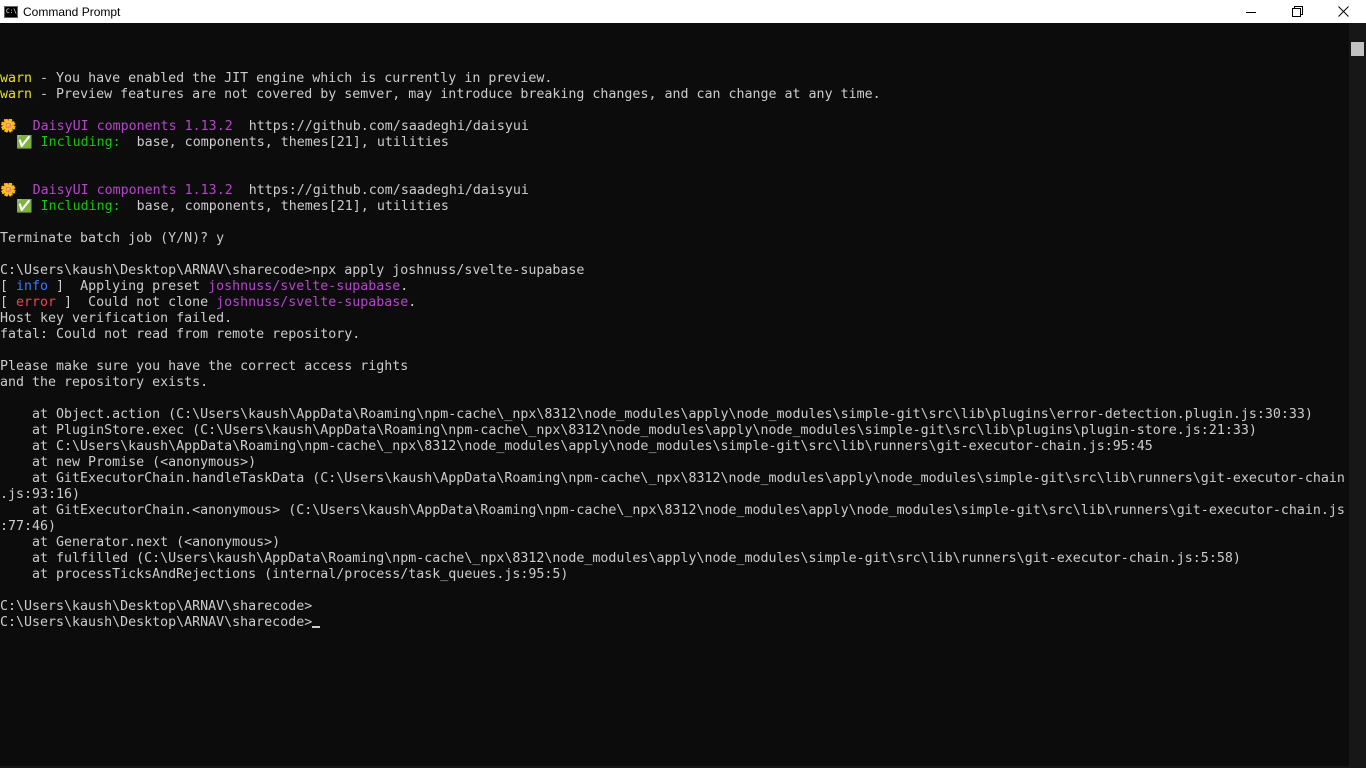  What do you see at coordinates (1357, 395) in the screenshot?
I see `vertical-scrollbar` at bounding box center [1357, 395].